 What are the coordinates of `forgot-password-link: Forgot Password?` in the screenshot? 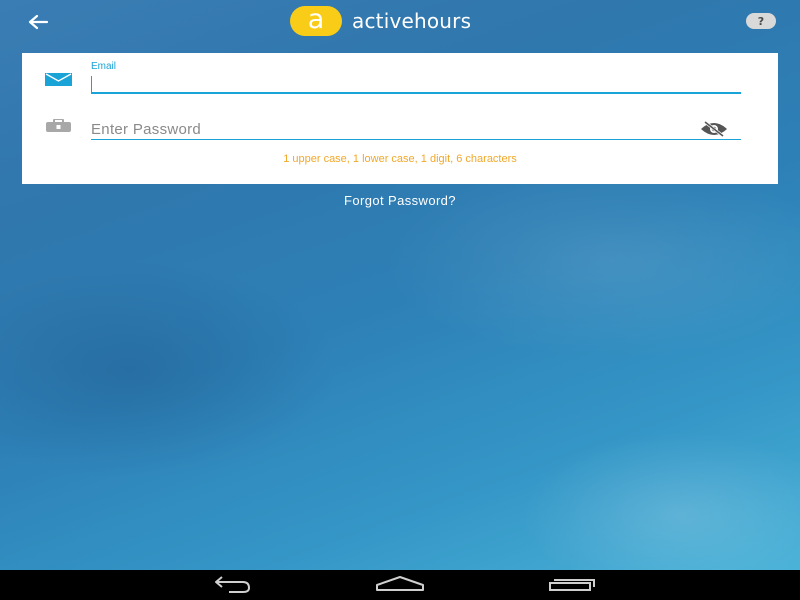 It's located at (400, 200).